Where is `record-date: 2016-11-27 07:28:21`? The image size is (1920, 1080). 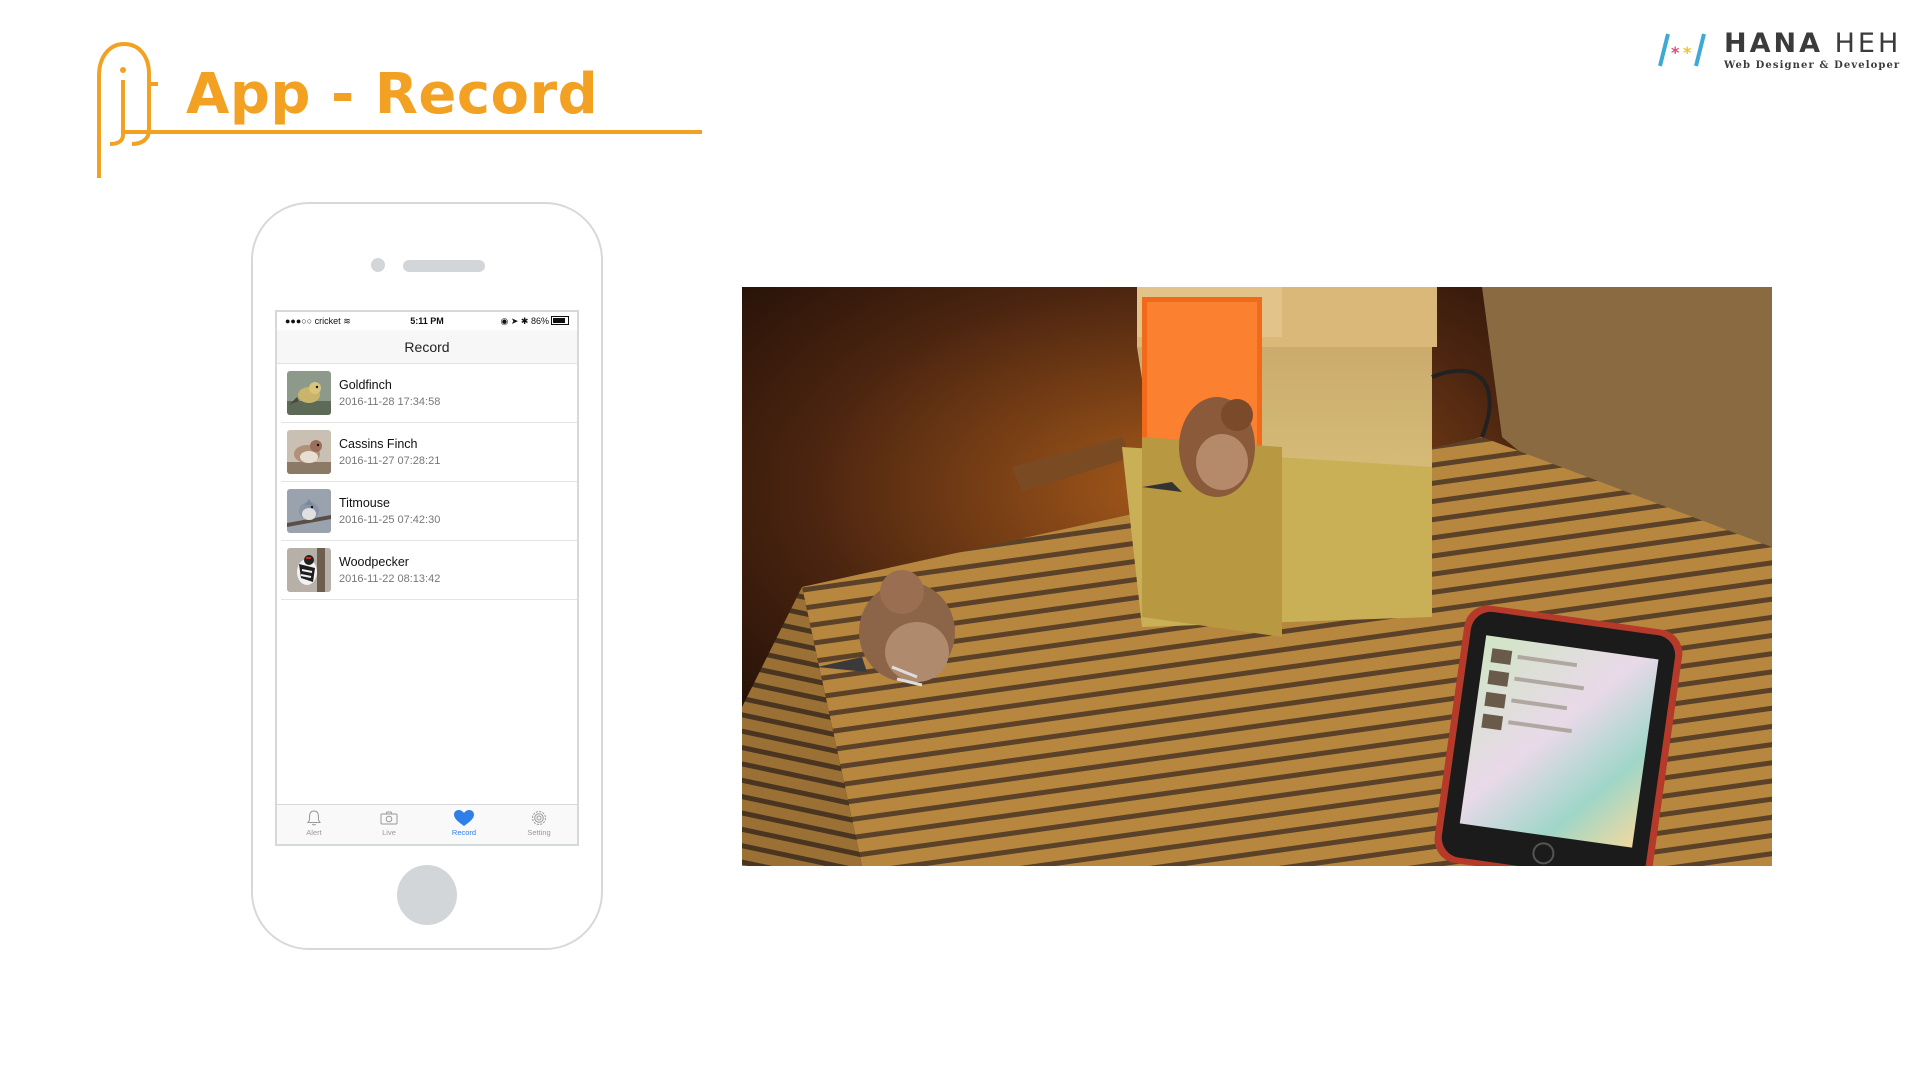
record-date: 2016-11-27 07:28:21 is located at coordinates (390, 461).